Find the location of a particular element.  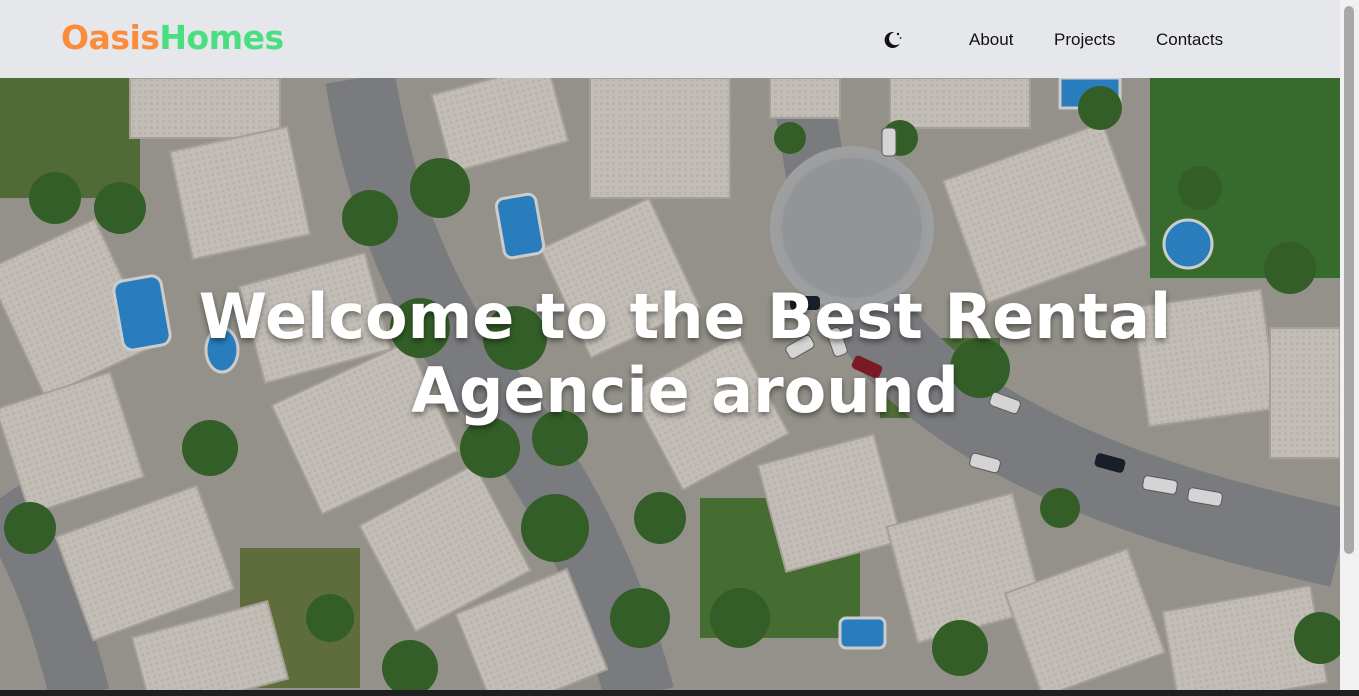

moon-icon is located at coordinates (893, 39).